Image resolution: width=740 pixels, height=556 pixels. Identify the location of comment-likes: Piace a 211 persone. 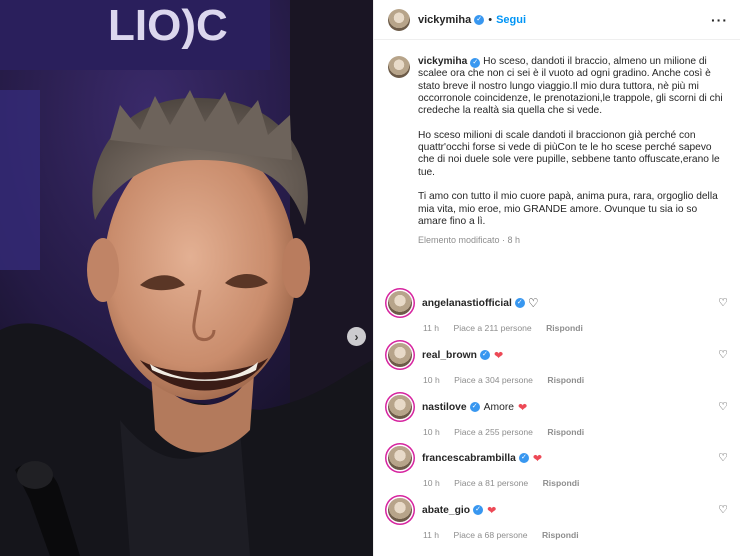
(492, 328).